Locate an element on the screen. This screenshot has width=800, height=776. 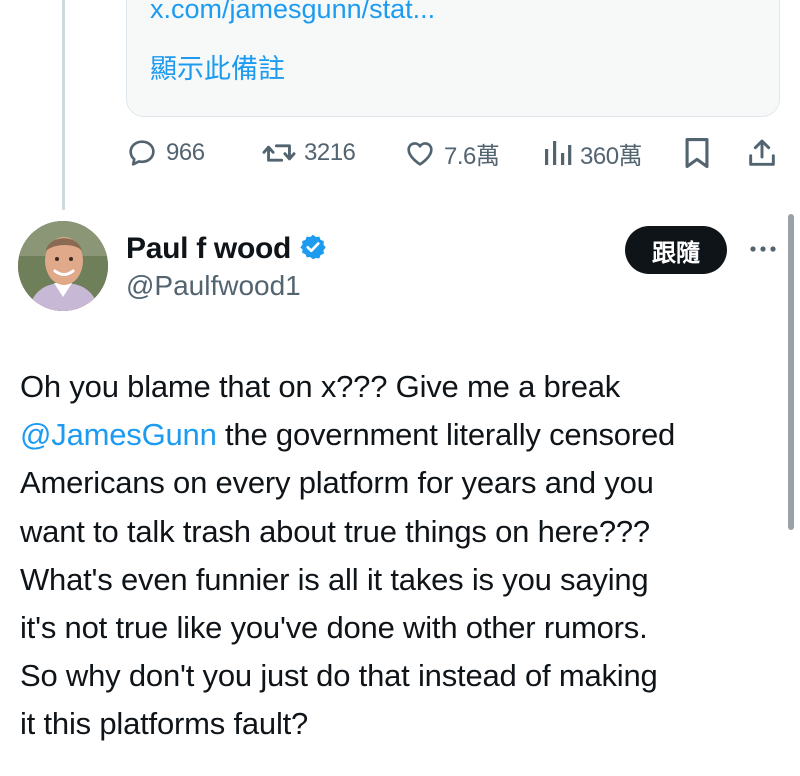
verified-badge-icon is located at coordinates (313, 249).